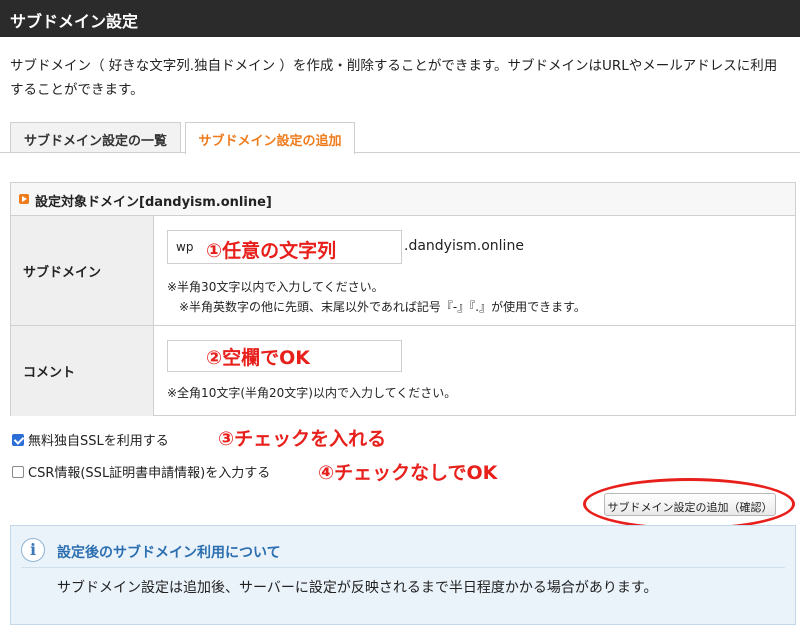  I want to click on subdomain-label: サブドメイン, so click(62, 272).